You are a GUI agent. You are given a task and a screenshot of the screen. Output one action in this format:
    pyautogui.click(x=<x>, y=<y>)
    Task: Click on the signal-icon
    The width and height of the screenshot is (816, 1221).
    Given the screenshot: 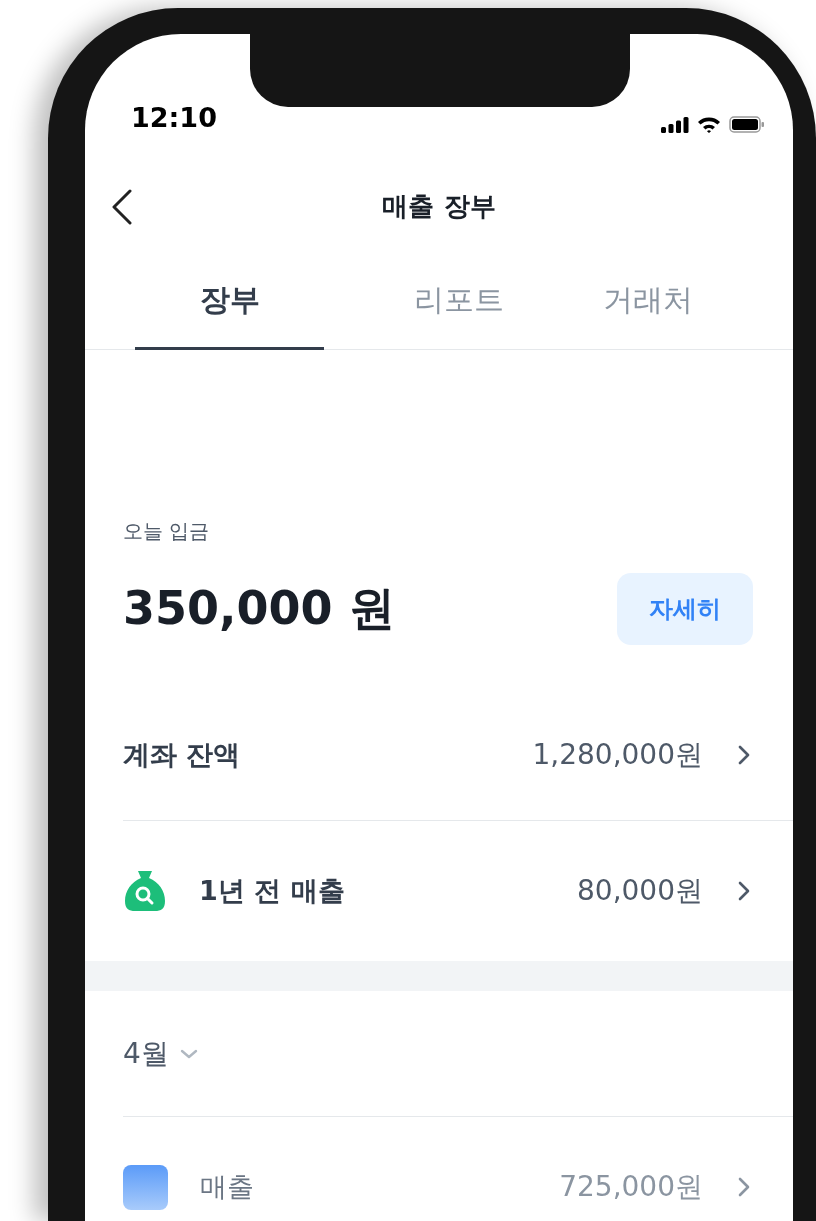 What is the action you would take?
    pyautogui.click(x=675, y=124)
    